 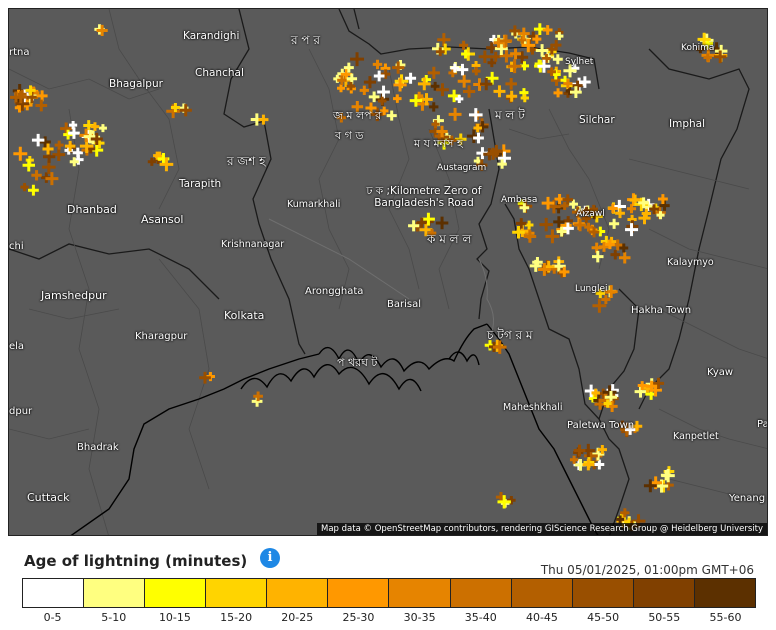 I want to click on map-label-mymensingh: ম য মনস হ, so click(x=438, y=143).